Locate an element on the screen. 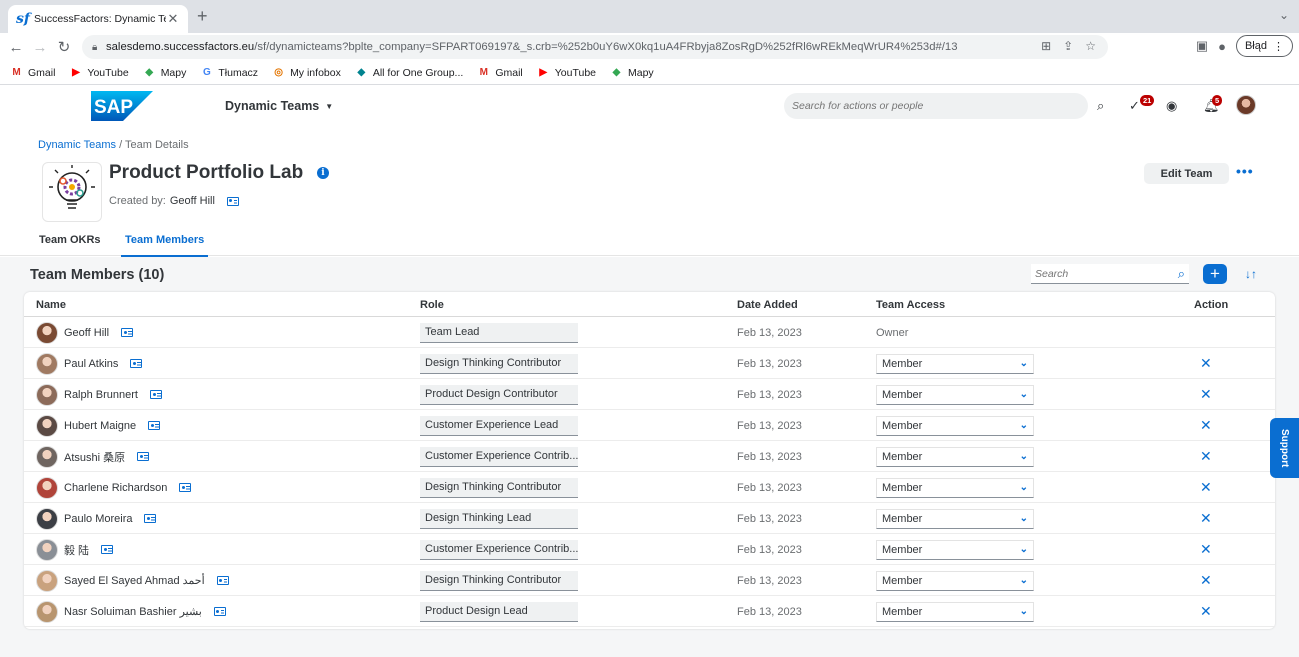 The height and width of the screenshot is (657, 1299). member-name: Geoff Hill is located at coordinates (86, 333).